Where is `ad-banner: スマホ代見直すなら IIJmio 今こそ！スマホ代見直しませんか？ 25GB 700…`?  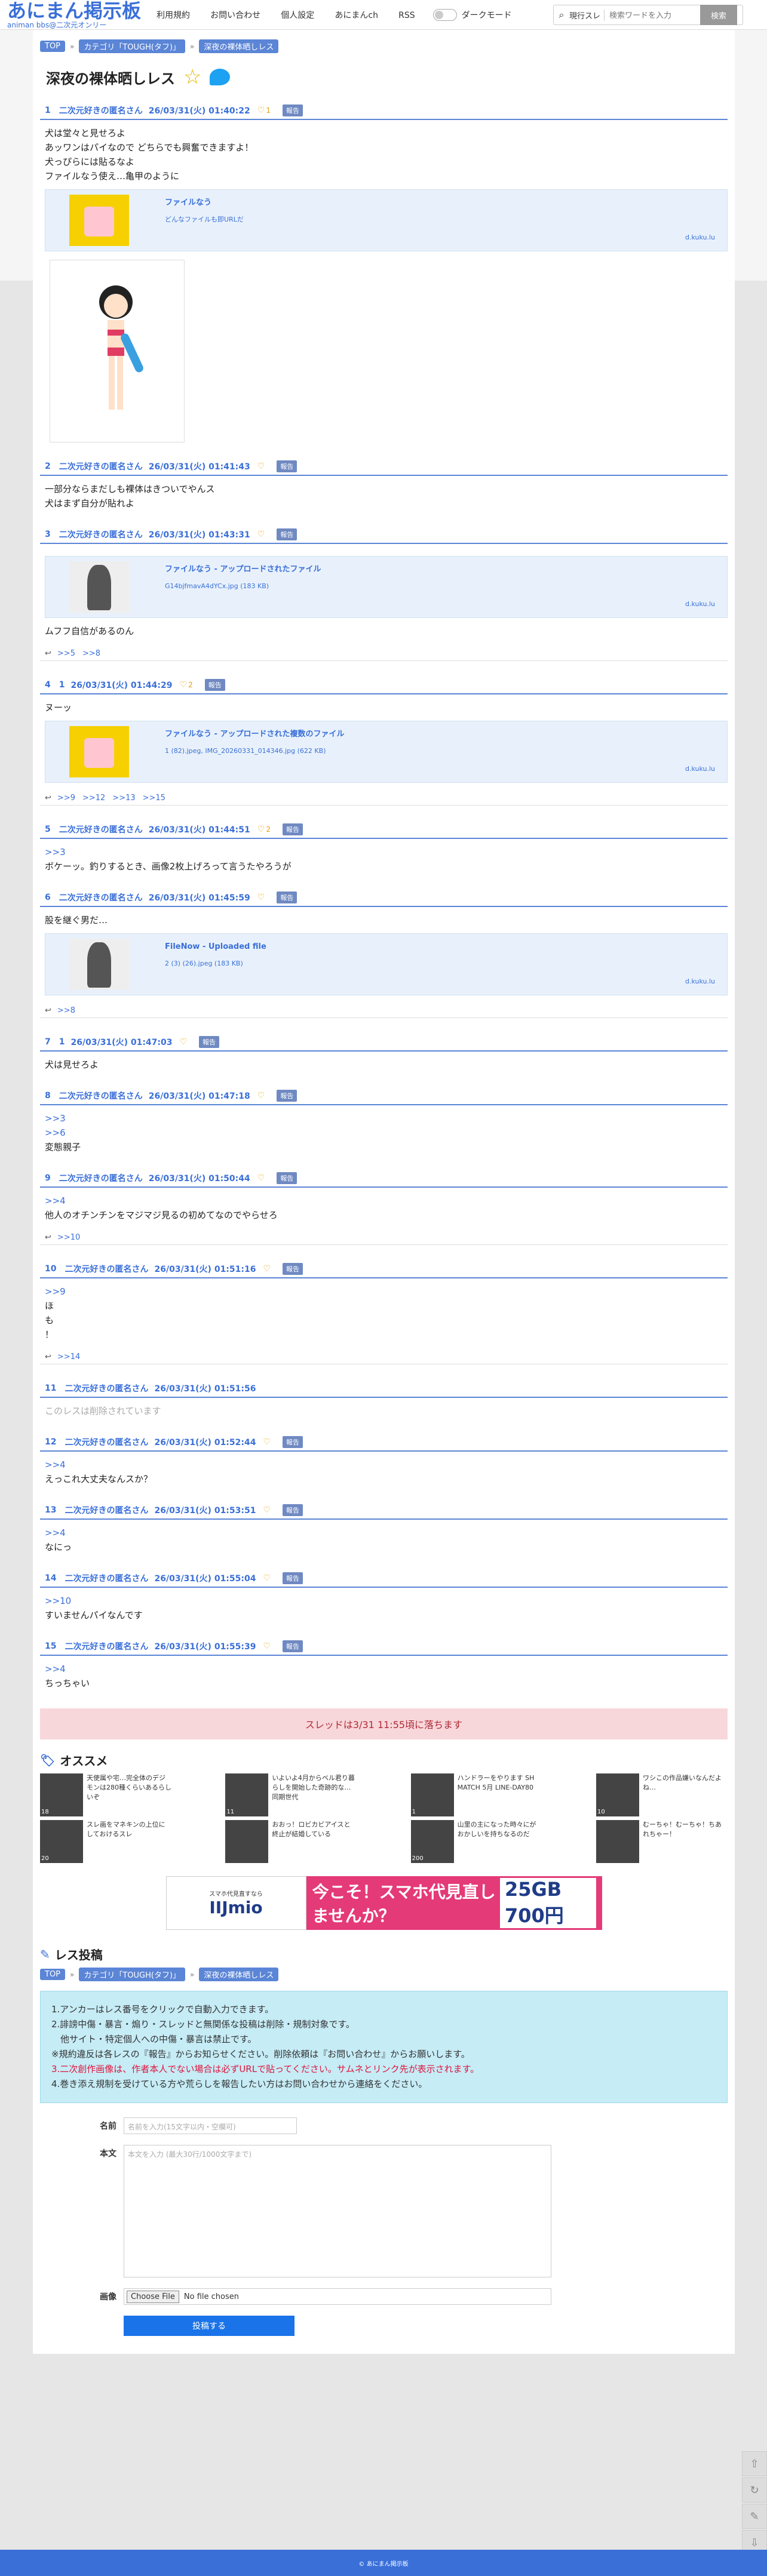 ad-banner: スマホ代見直すなら IIJmio 今こそ！スマホ代見直しませんか？ 25GB 700… is located at coordinates (383, 1903).